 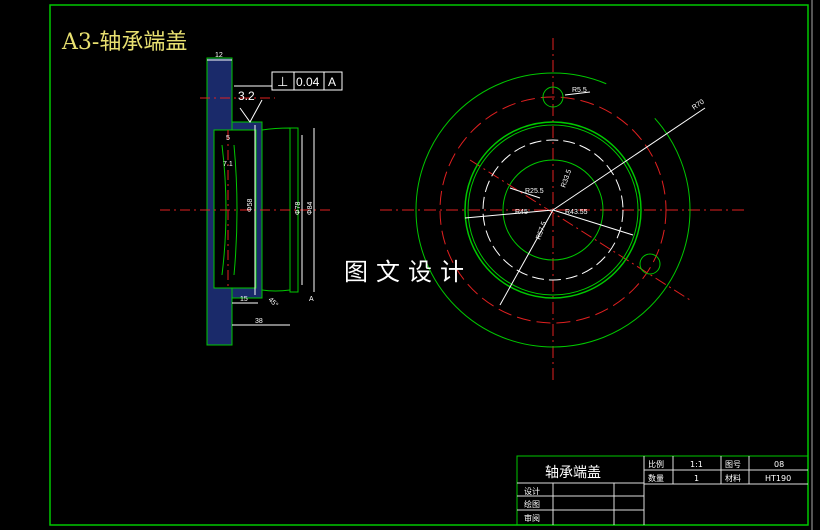 What do you see at coordinates (310, 208) in the screenshot?
I see `dim-d84: Φ84` at bounding box center [310, 208].